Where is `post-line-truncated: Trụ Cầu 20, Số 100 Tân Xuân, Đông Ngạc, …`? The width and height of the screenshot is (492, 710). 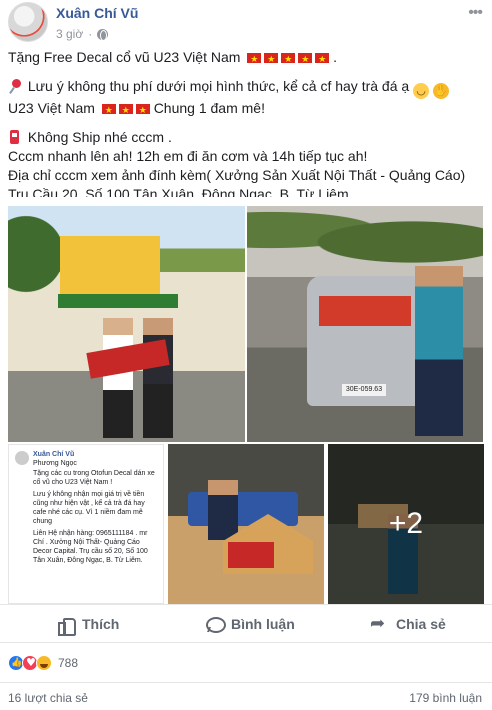
post-line-truncated: Trụ Cầu 20, Số 100 Tân Xuân, Đông Ngạc, … is located at coordinates (178, 191).